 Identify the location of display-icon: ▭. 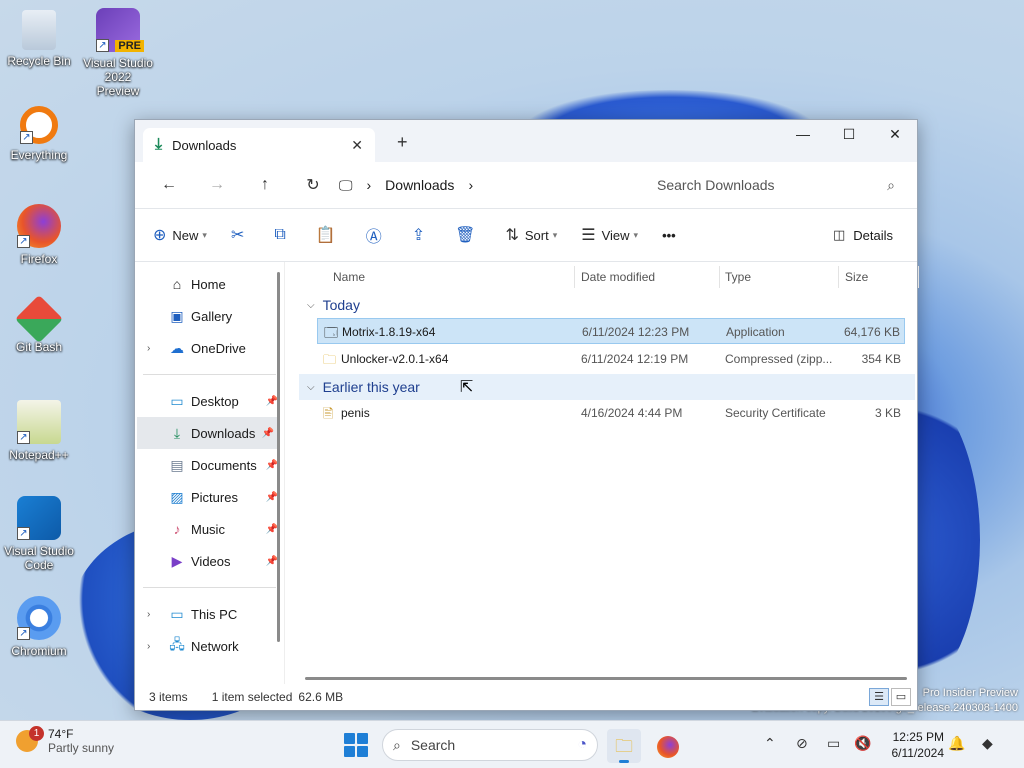
(833, 743).